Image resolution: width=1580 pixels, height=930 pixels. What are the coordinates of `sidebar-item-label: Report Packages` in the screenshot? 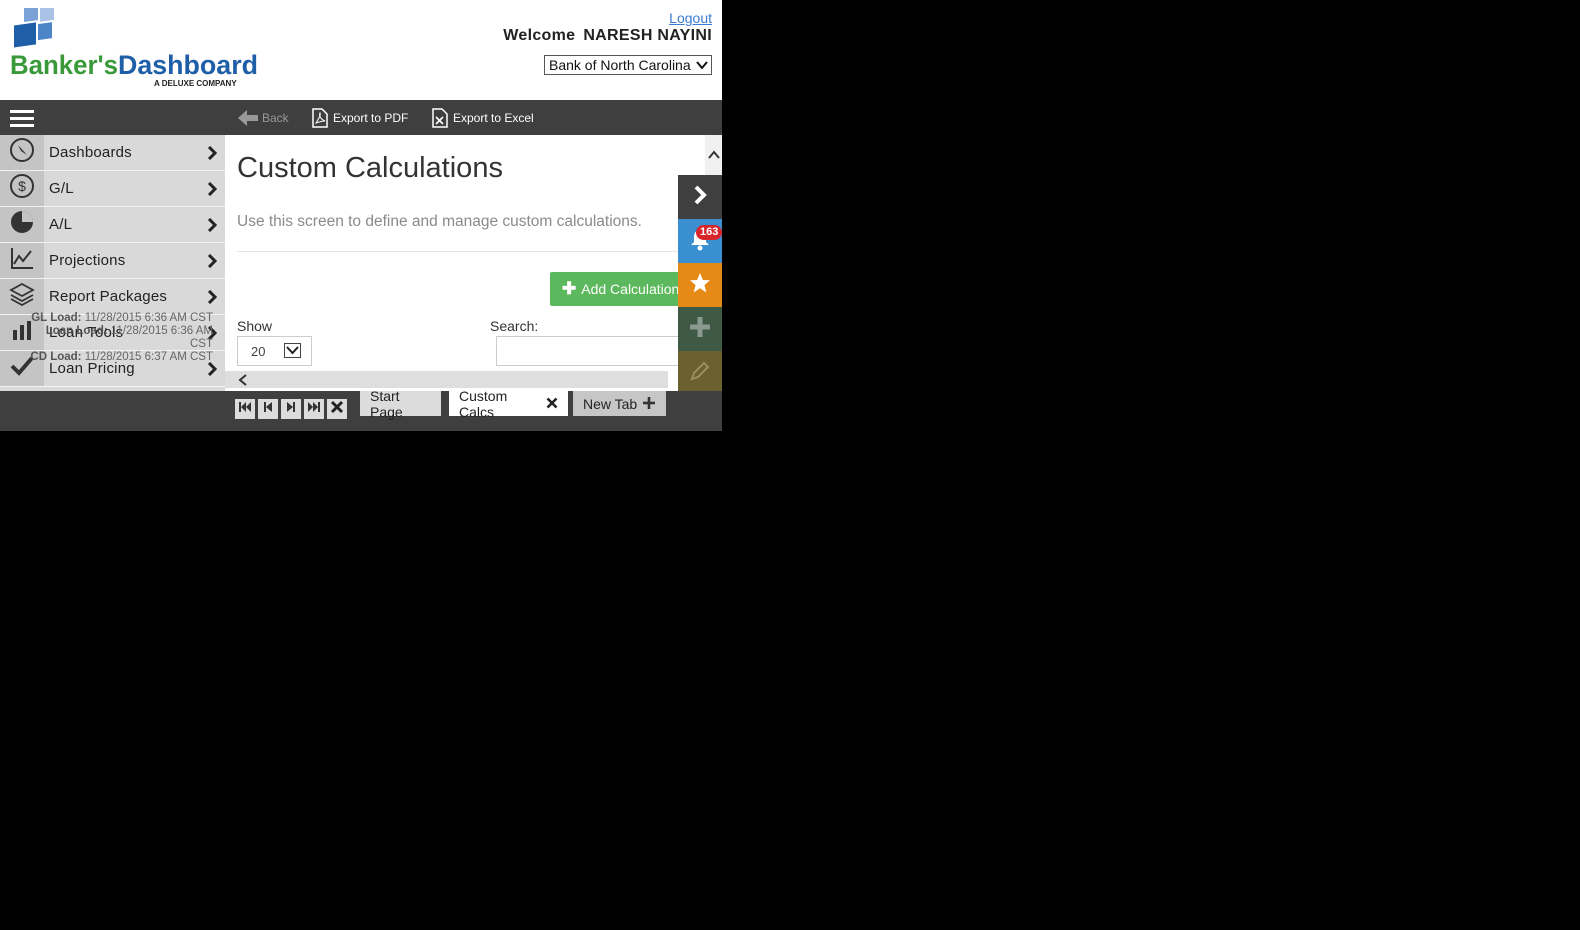 It's located at (108, 296).